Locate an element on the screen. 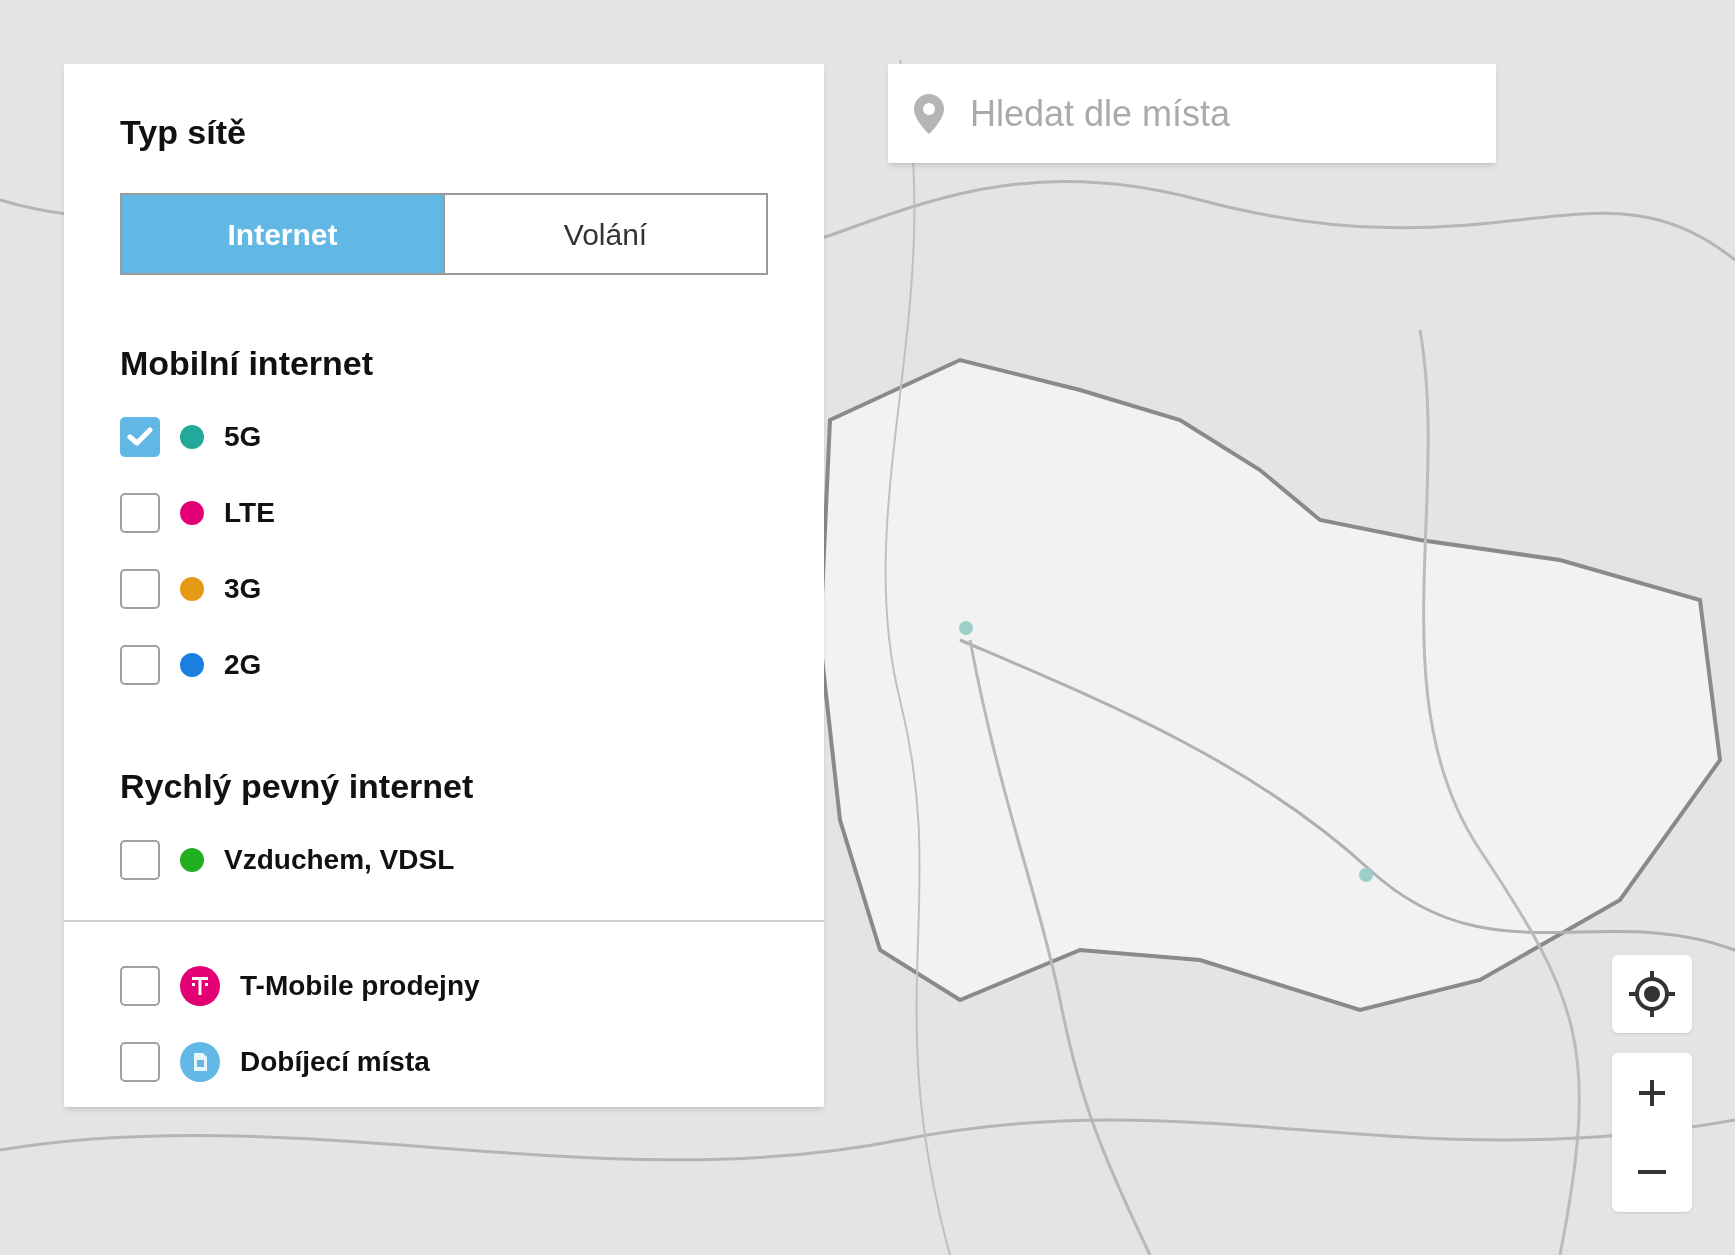  option-label: 5G is located at coordinates (243, 437).